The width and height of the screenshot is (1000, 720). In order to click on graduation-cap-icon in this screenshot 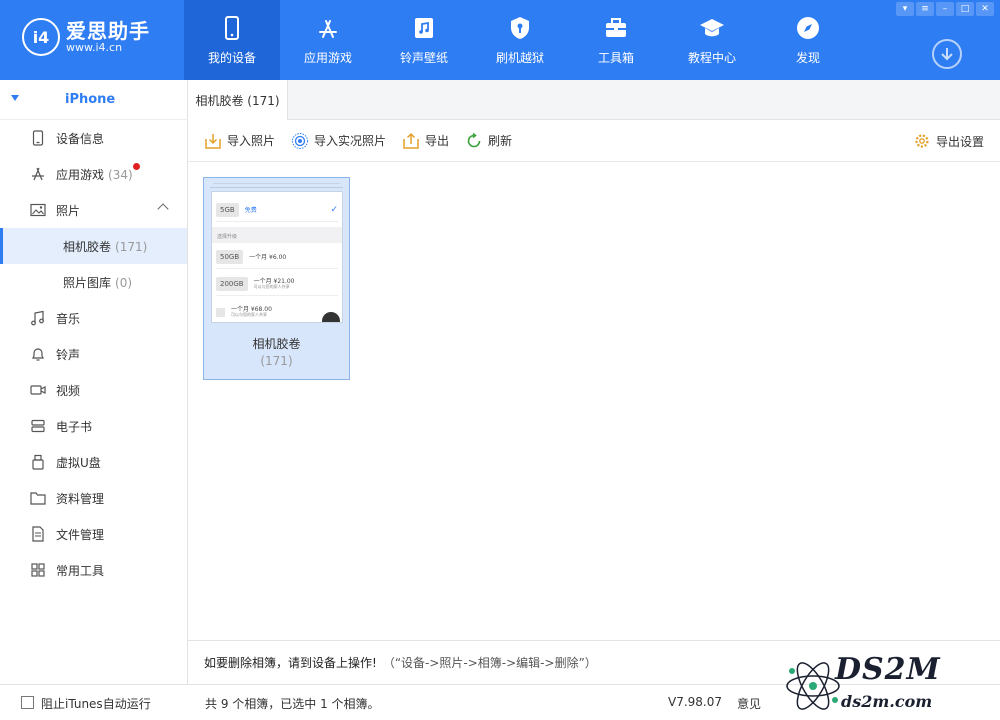, I will do `click(712, 27)`.